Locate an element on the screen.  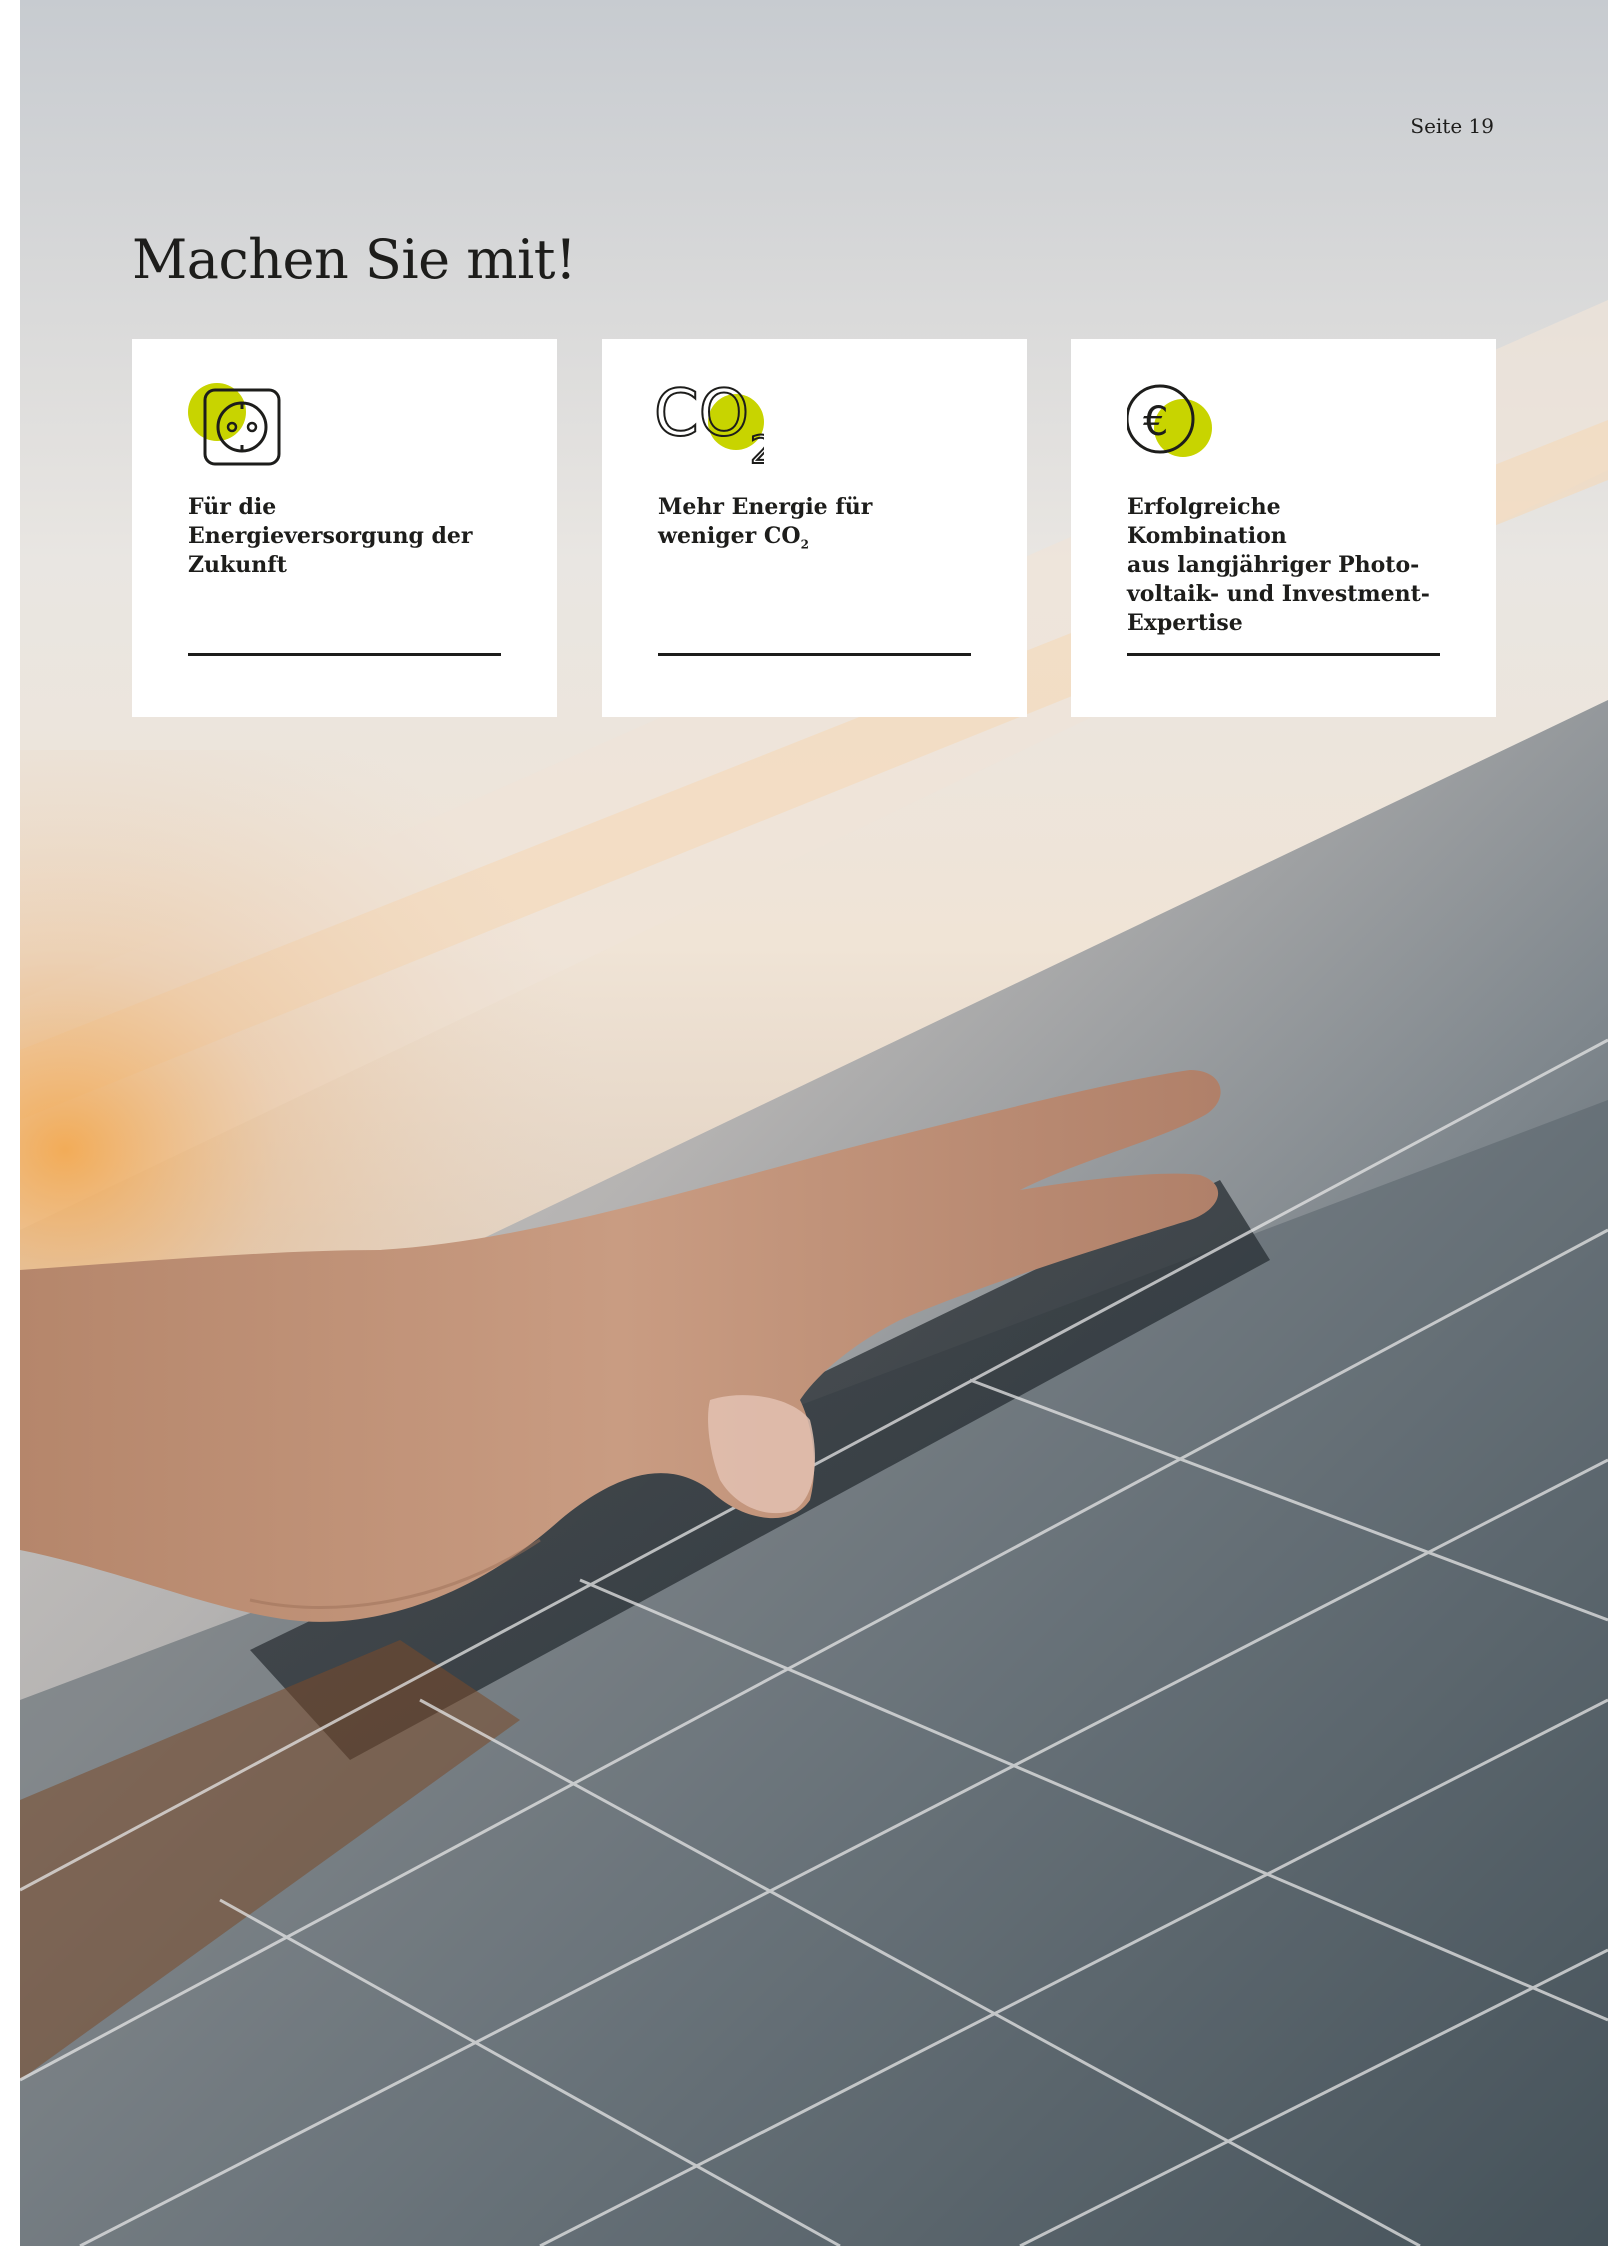
feature-card-co2: CO 2 Mehr Energie für weniger CO2 is located at coordinates (814, 528).